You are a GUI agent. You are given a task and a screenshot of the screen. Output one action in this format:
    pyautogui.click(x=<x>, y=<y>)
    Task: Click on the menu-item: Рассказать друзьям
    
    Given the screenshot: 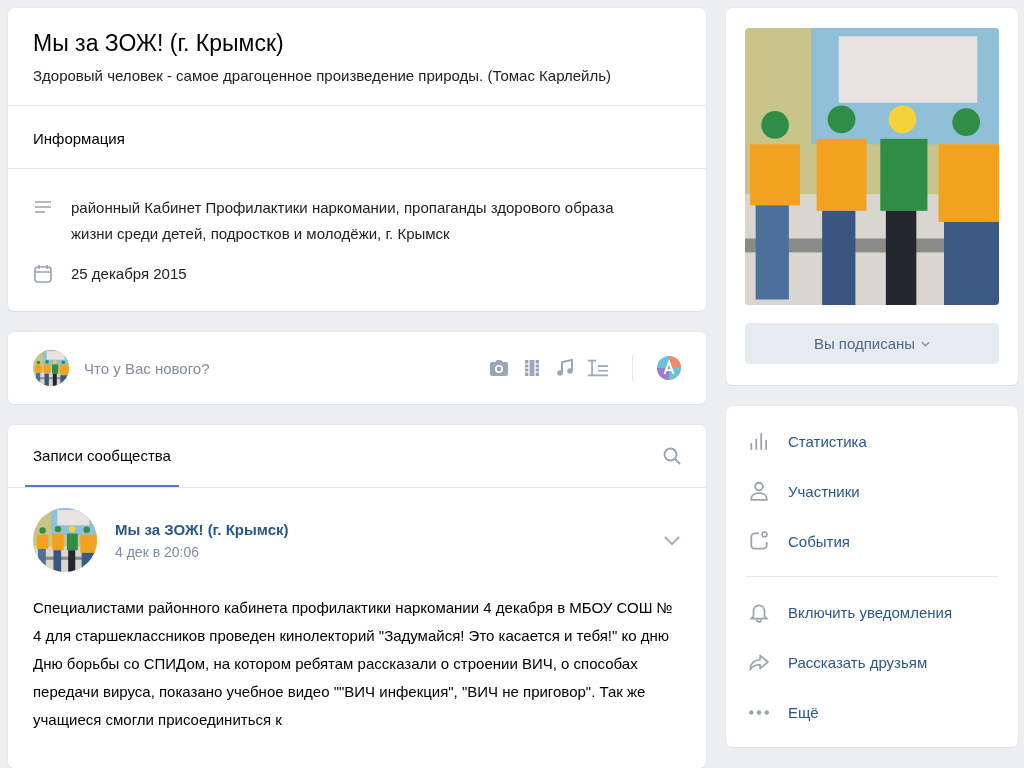 What is the action you would take?
    pyautogui.click(x=872, y=662)
    